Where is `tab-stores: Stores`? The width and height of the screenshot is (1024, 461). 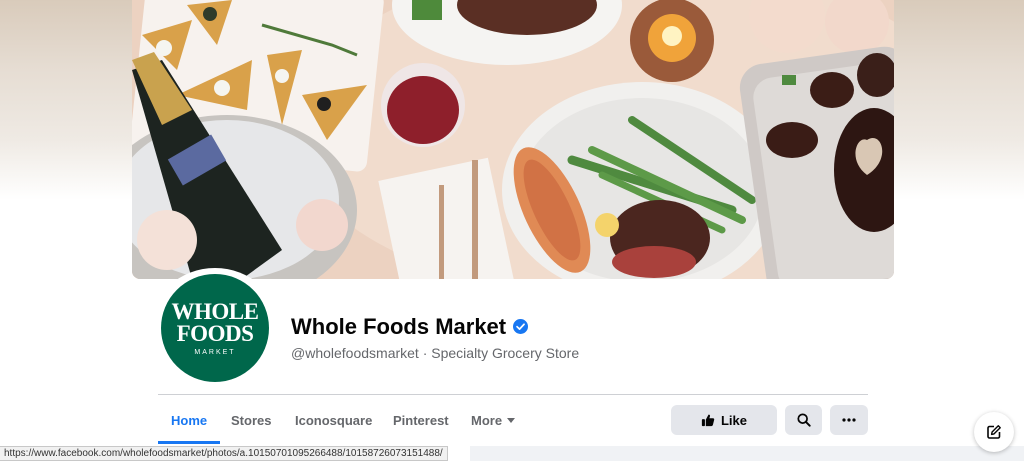 tab-stores: Stores is located at coordinates (251, 420).